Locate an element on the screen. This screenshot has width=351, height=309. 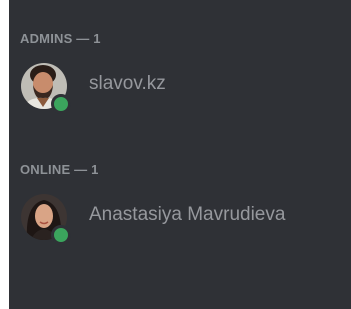
online-group-header: ONLINE — 1 is located at coordinates (59, 169).